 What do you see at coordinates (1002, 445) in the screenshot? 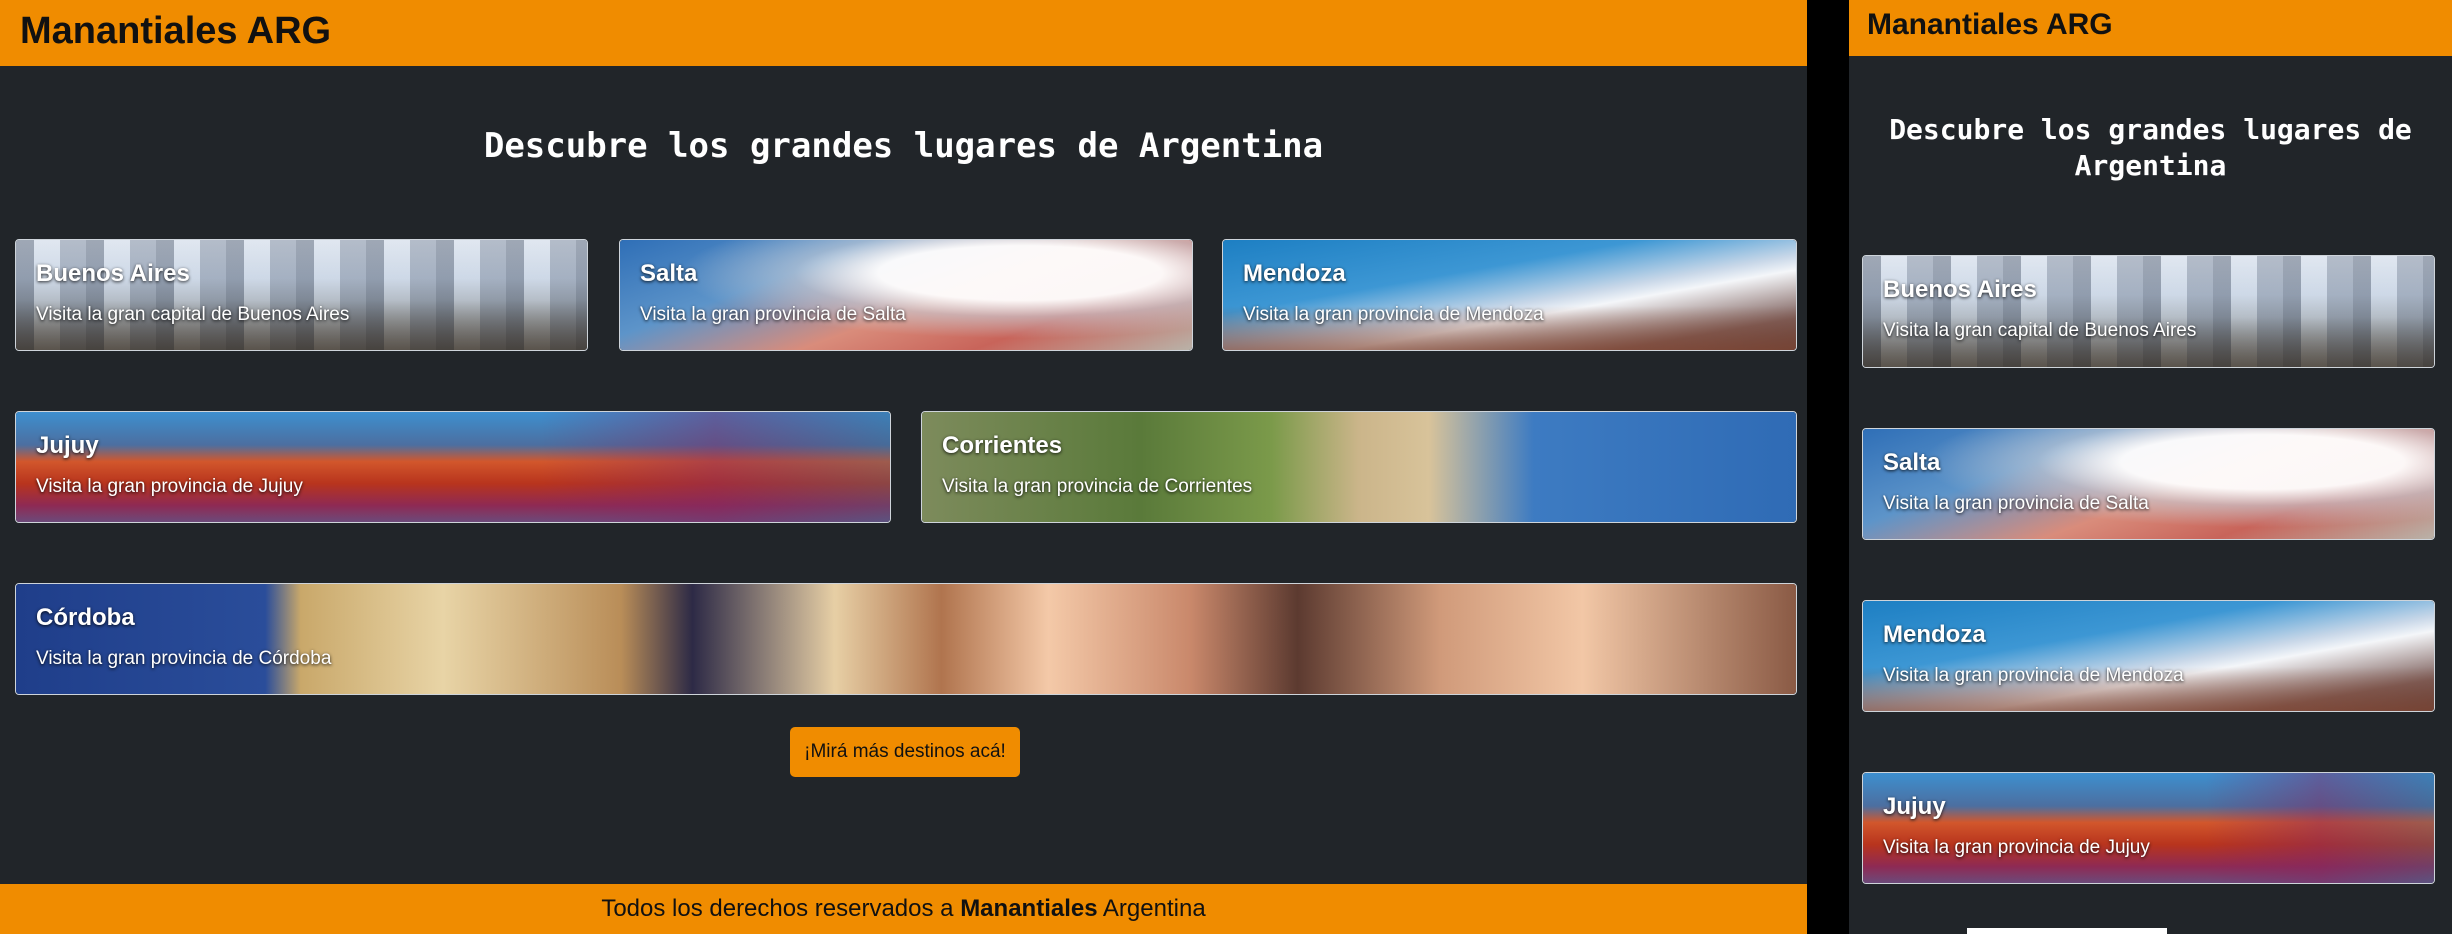
I see `card-title: Corrientes` at bounding box center [1002, 445].